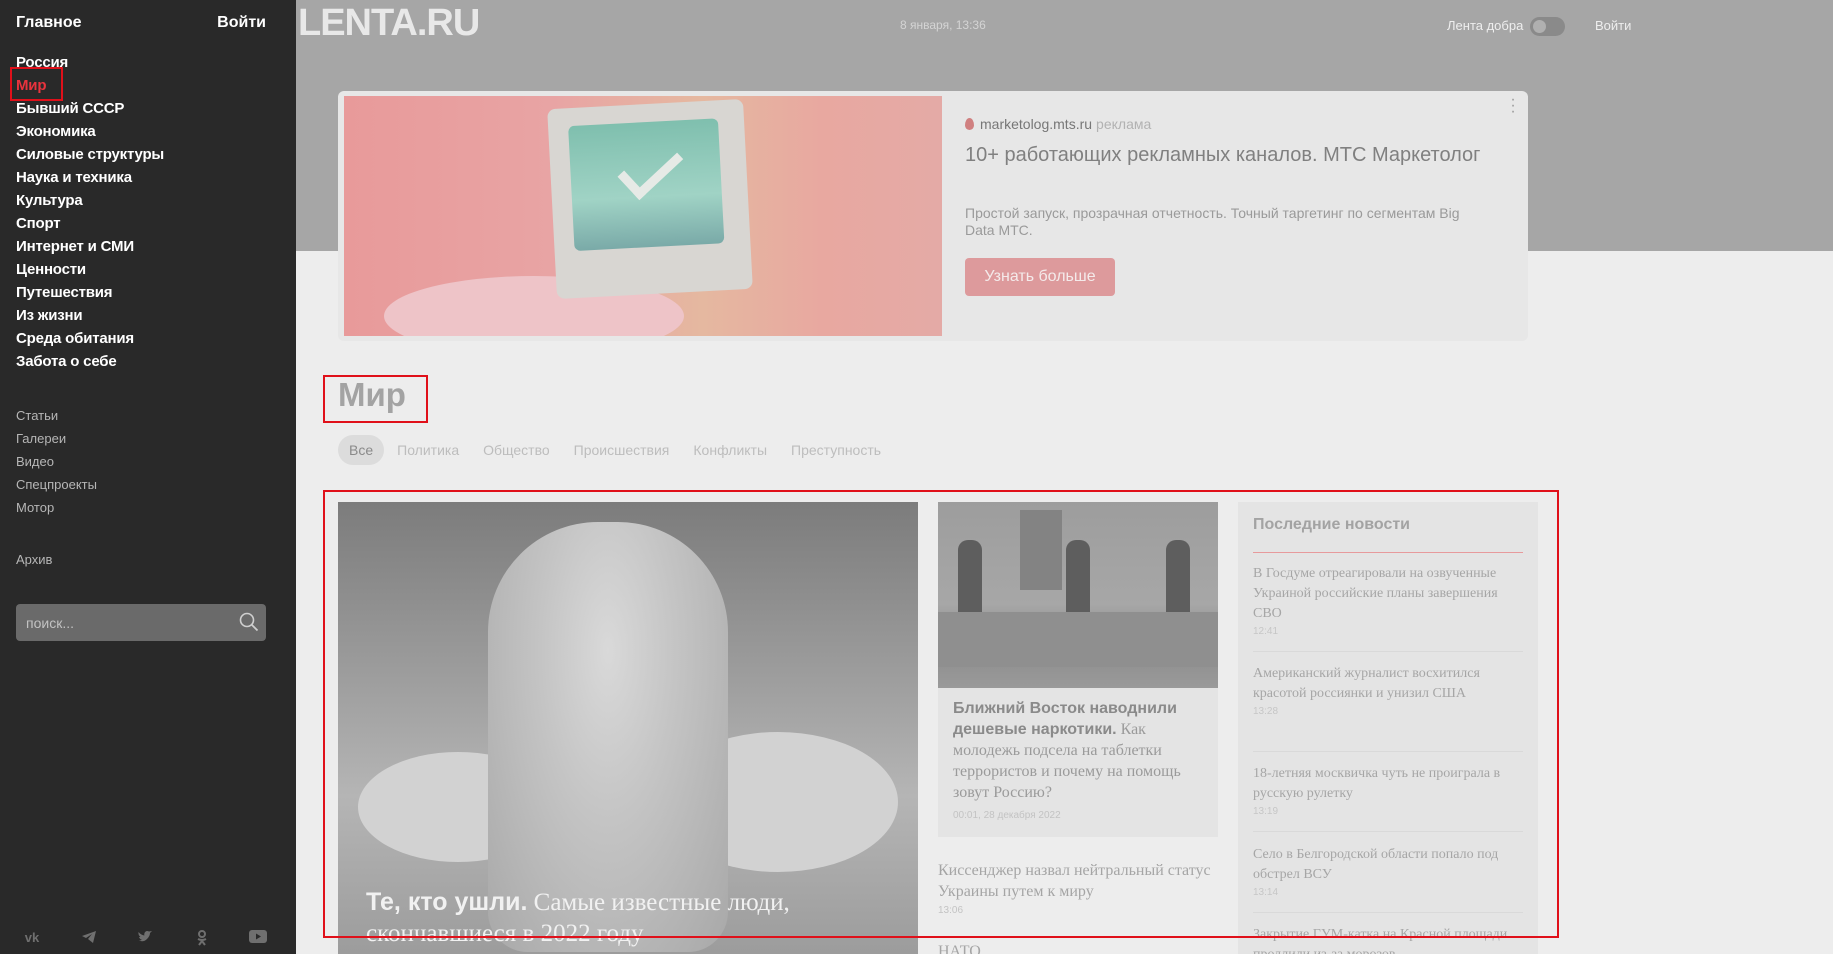 The width and height of the screenshot is (1833, 954). I want to click on lenta-dobra-toggle, so click(1547, 26).